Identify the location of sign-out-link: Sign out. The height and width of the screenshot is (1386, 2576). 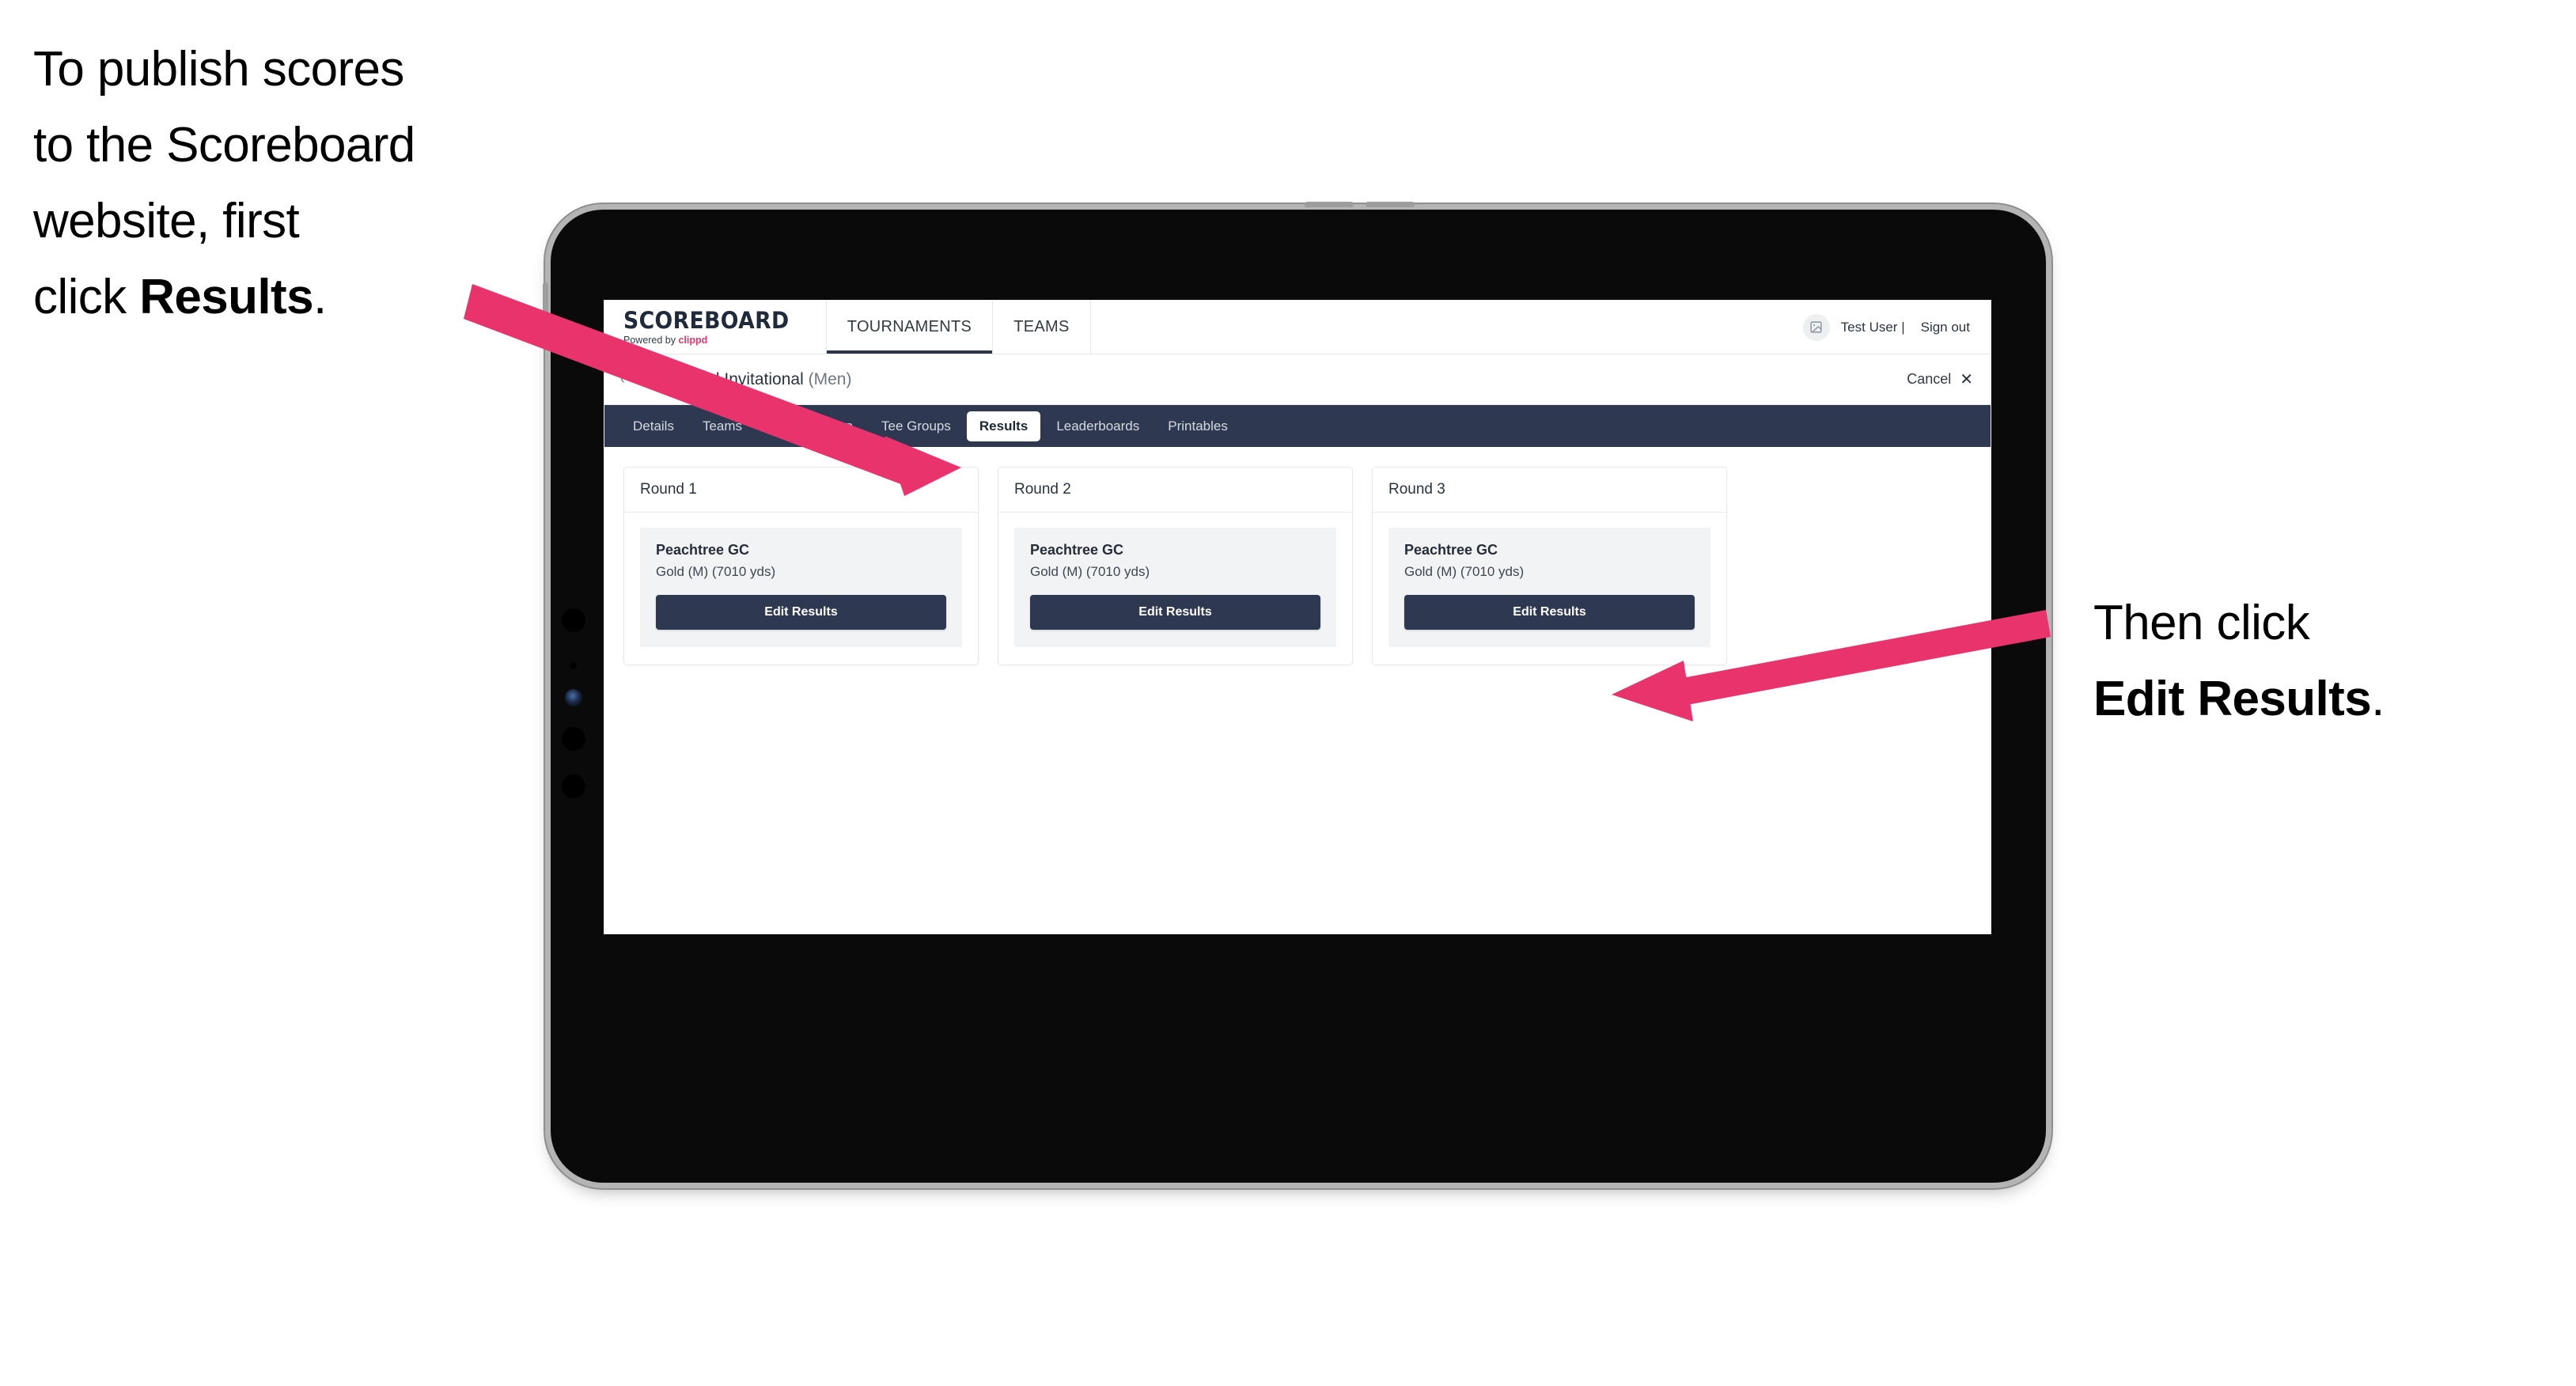
(1945, 328).